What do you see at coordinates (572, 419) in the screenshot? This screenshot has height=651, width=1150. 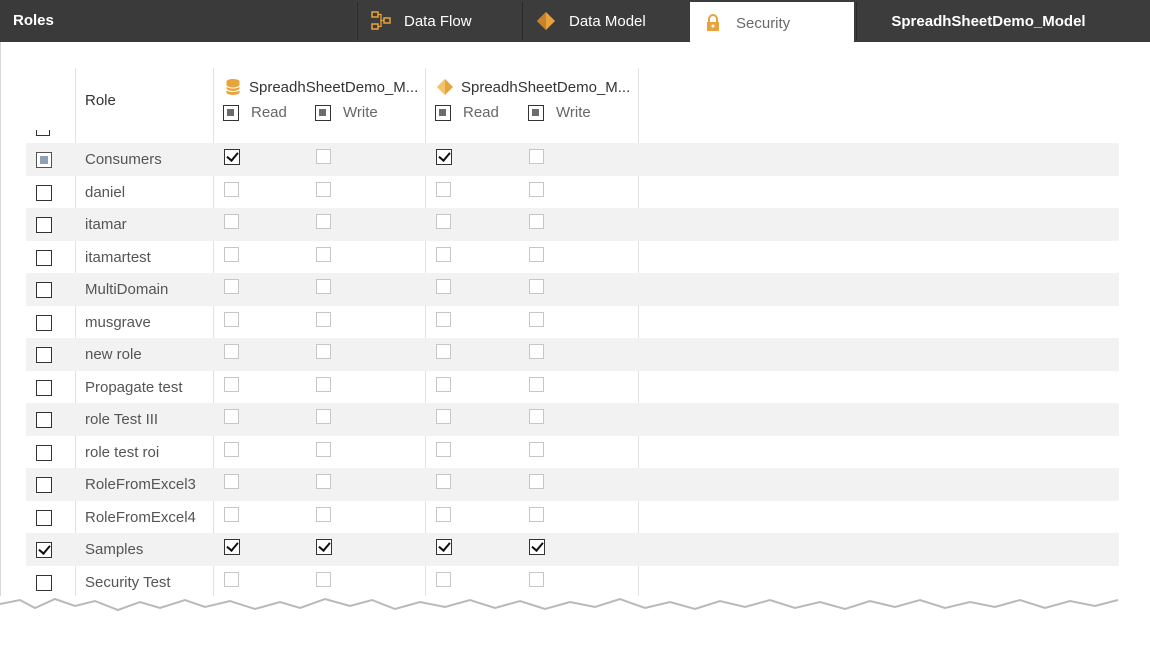 I see `table-row: role Test III` at bounding box center [572, 419].